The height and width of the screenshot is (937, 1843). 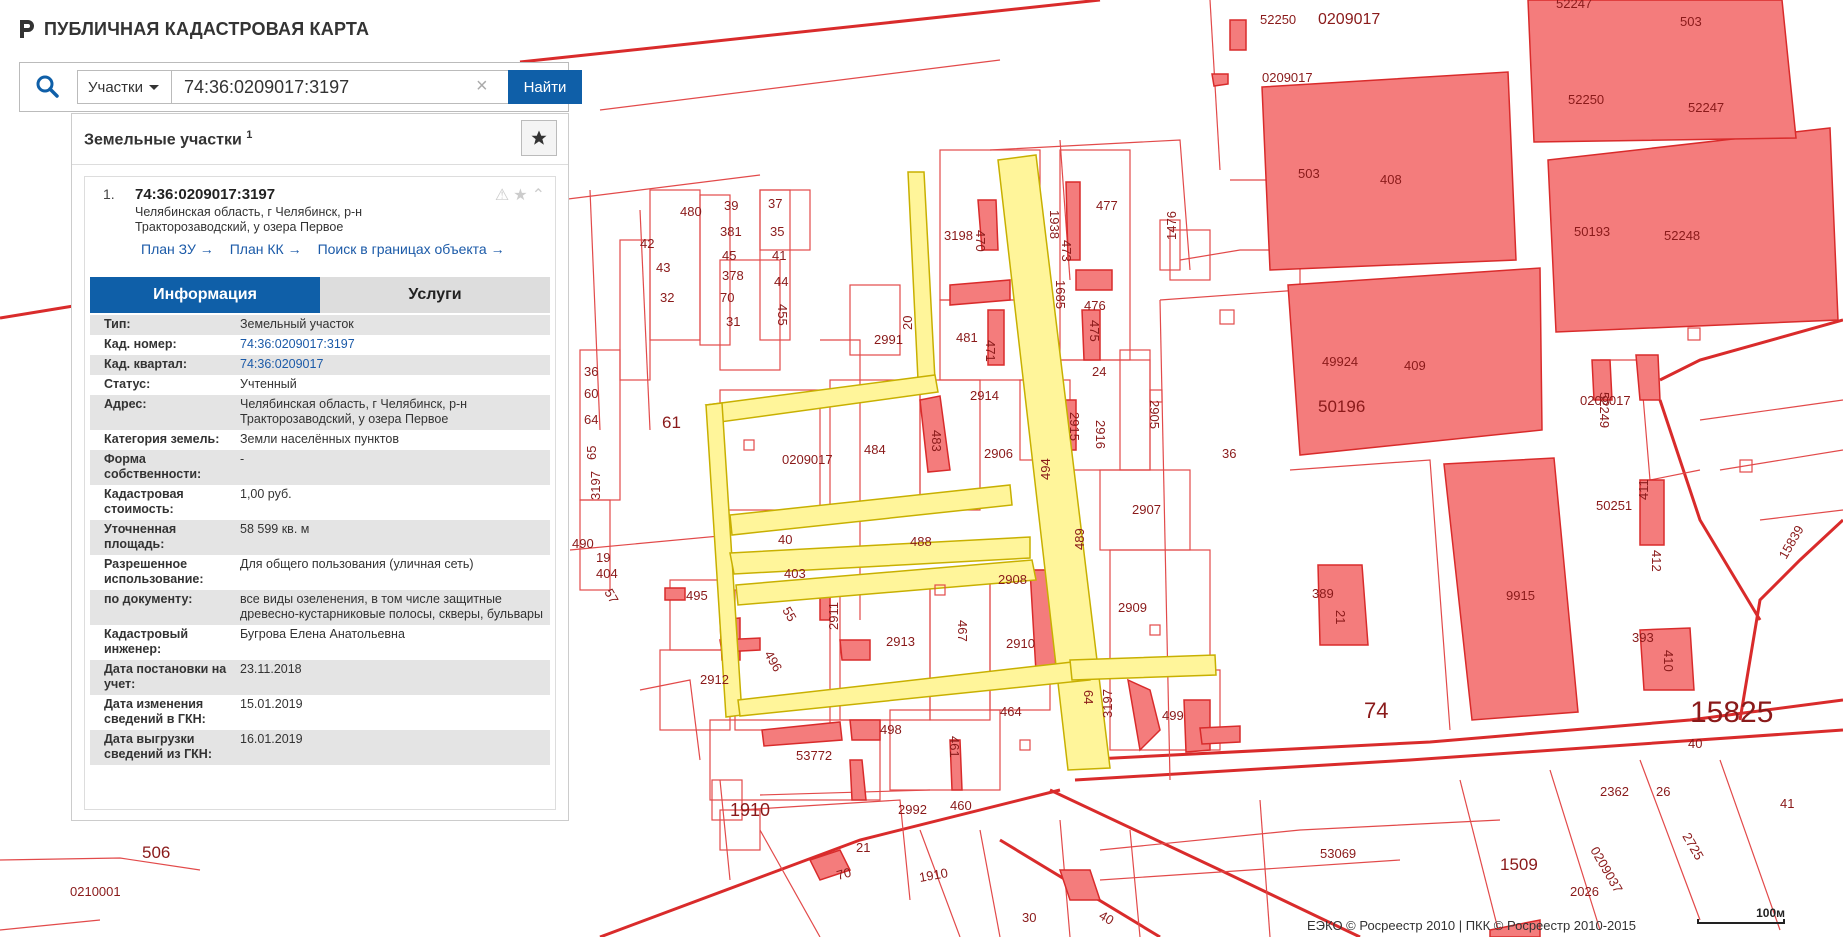 I want to click on parcel-label: 42, so click(x=647, y=243).